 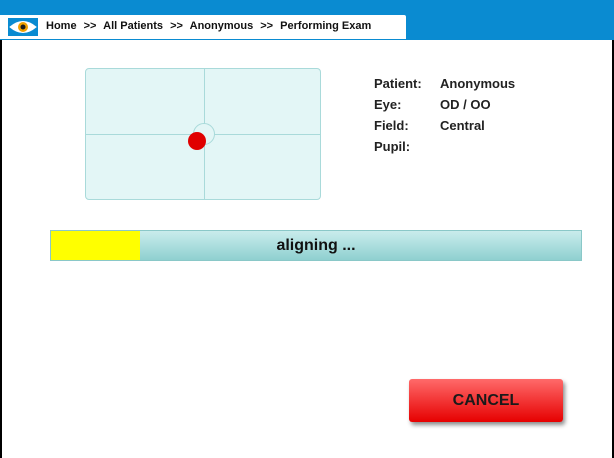 I want to click on breadcrumb-home: Home, so click(x=61, y=26).